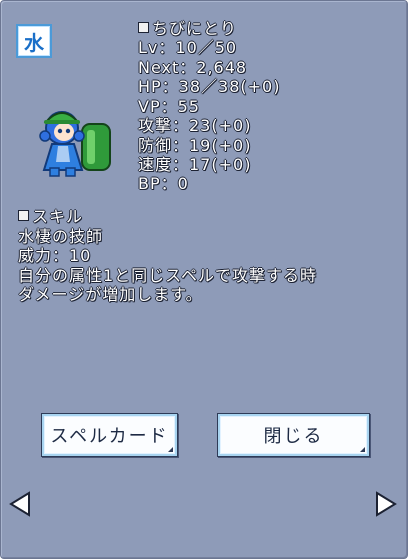 This screenshot has height=559, width=408. What do you see at coordinates (187, 29) in the screenshot?
I see `character-name: ちびにとり` at bounding box center [187, 29].